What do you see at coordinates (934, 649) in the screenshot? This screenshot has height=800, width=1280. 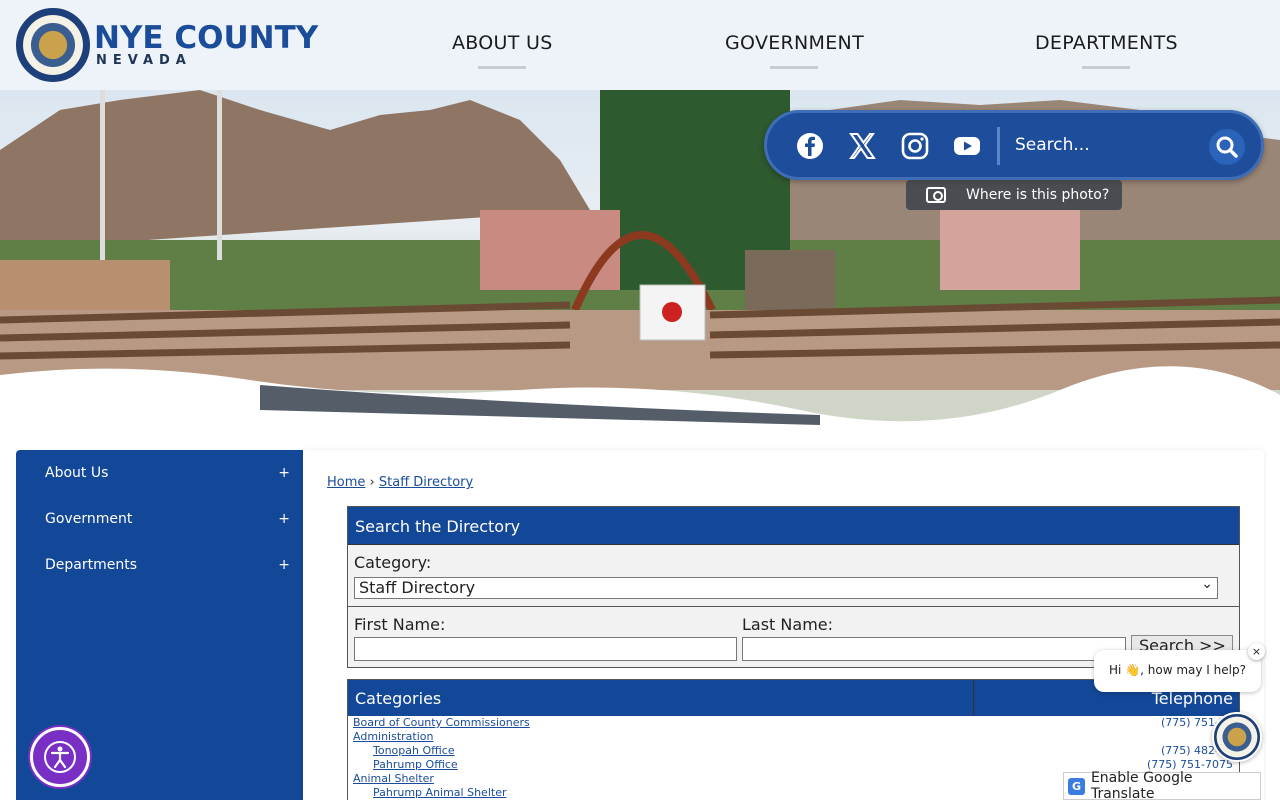 I see `last-name-field` at bounding box center [934, 649].